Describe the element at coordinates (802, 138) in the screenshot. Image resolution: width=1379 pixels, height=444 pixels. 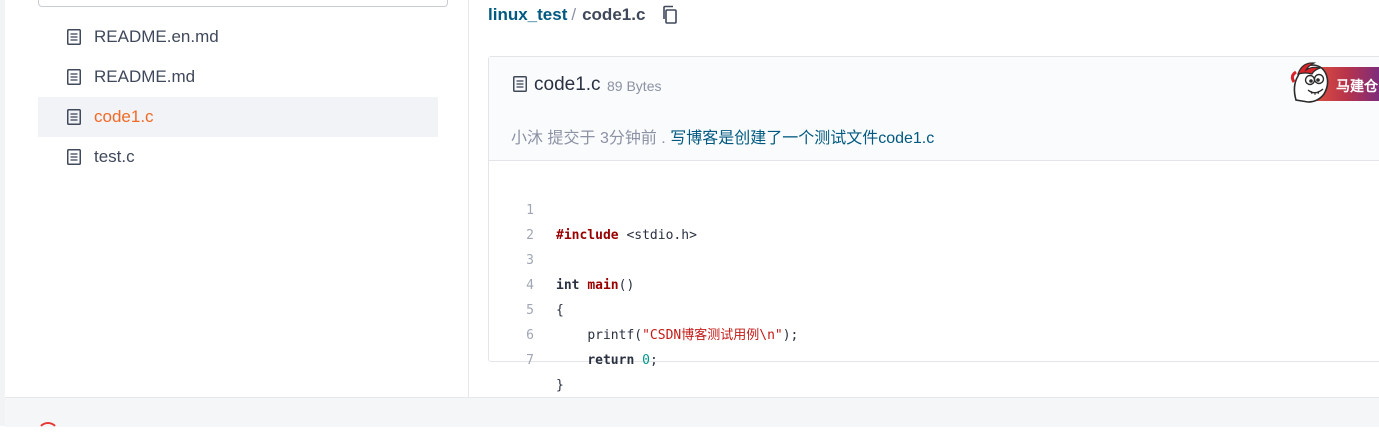
I see `commit-message-link: 写博客是创建了一个测试文件code1.c` at that location.